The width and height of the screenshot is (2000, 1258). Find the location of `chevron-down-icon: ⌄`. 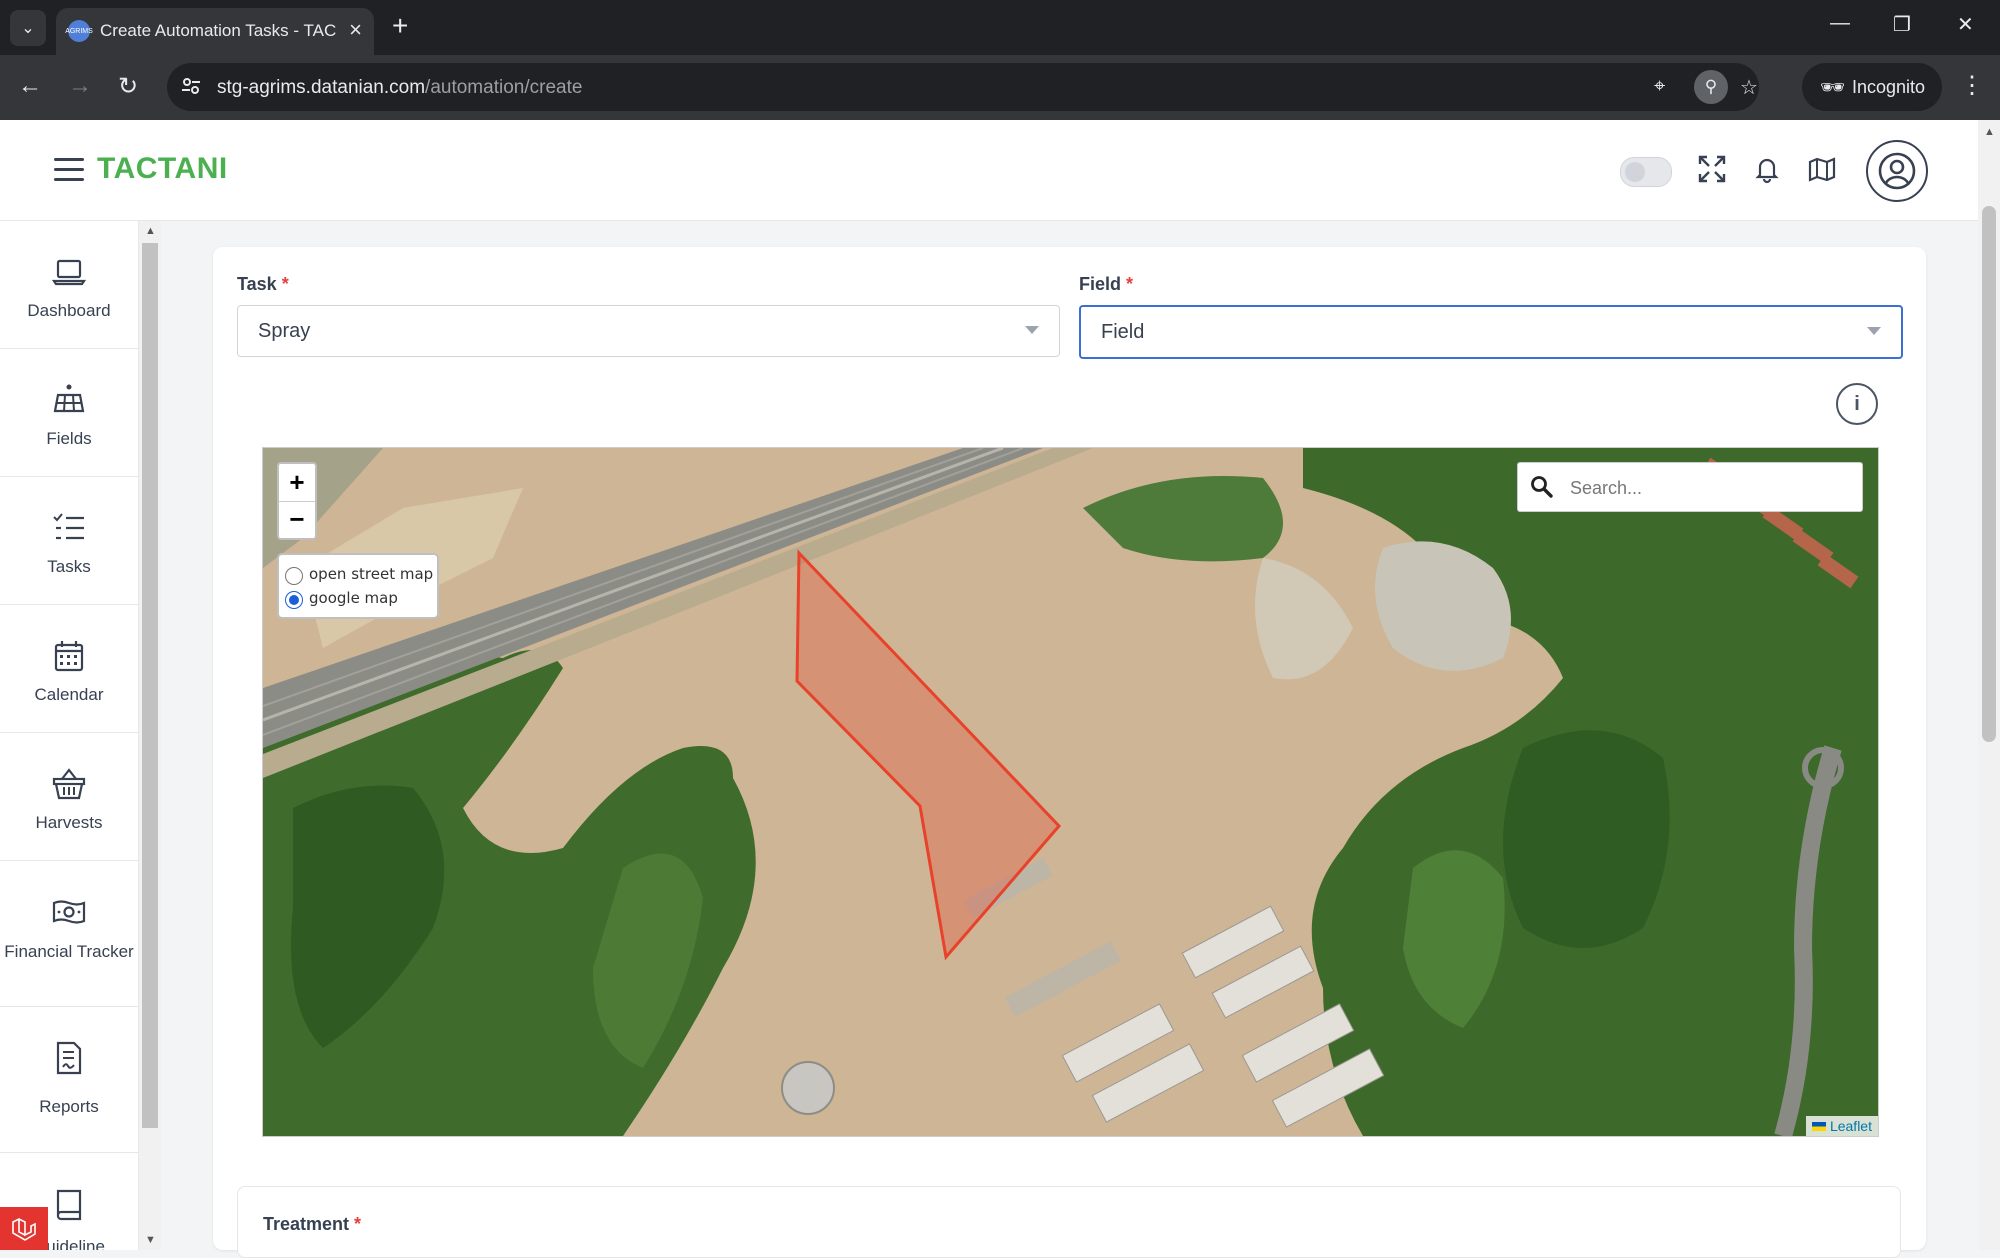

chevron-down-icon: ⌄ is located at coordinates (28, 28).